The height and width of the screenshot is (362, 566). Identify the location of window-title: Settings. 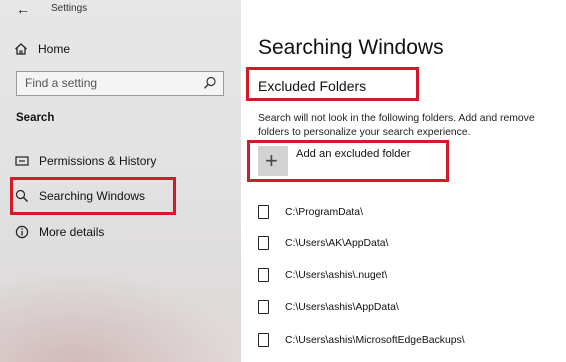
(69, 8).